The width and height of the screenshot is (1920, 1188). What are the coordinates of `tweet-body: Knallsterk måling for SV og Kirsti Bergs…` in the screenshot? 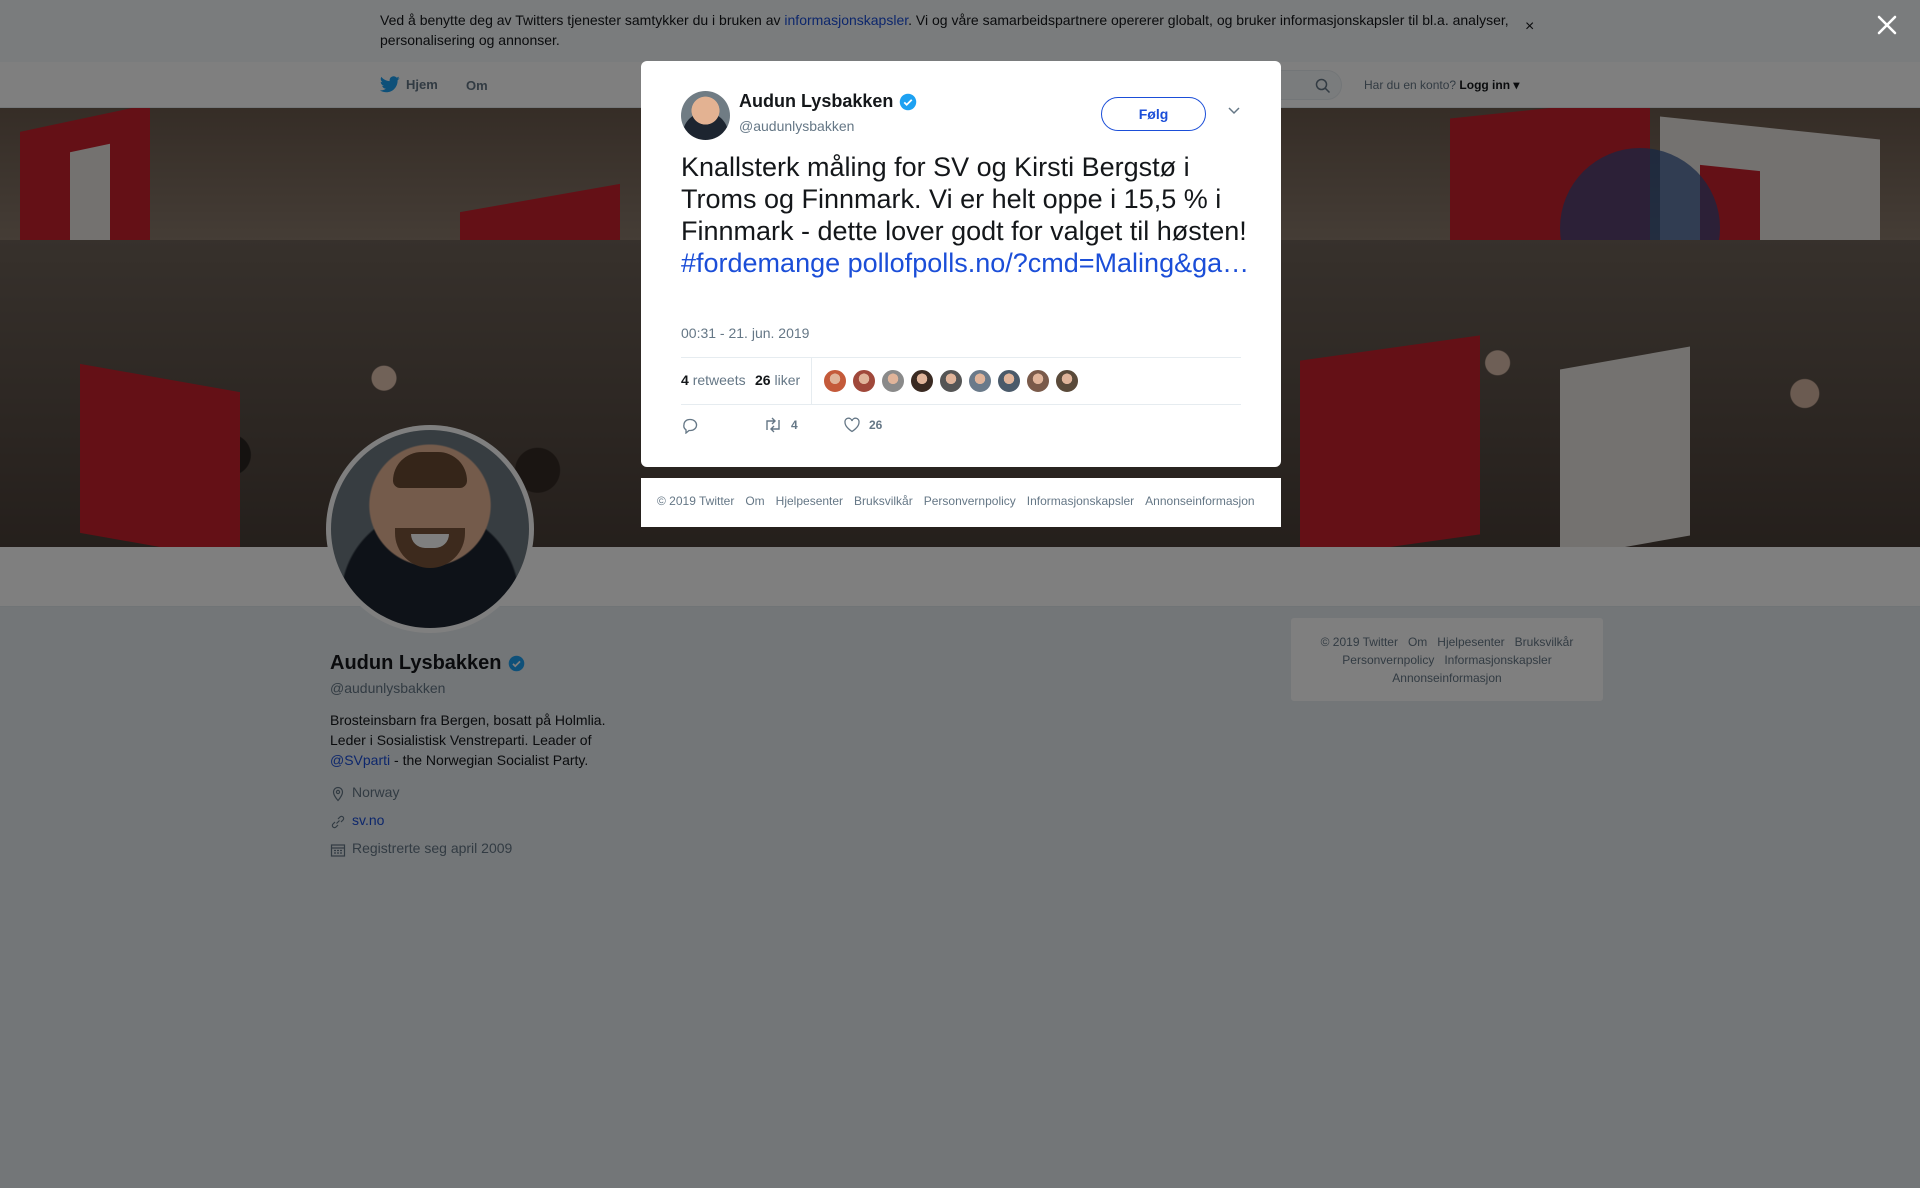 It's located at (964, 199).